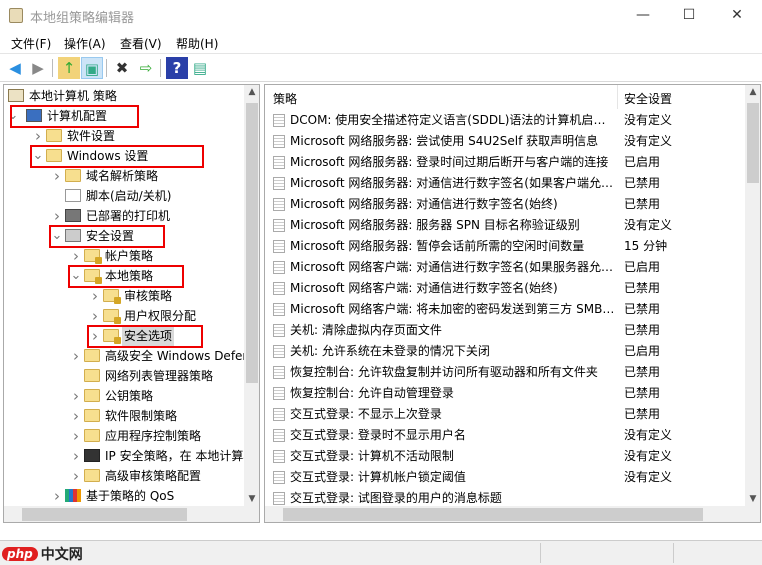 This screenshot has height=565, width=762. I want to click on list-header: 策略 安全设置, so click(505, 97).